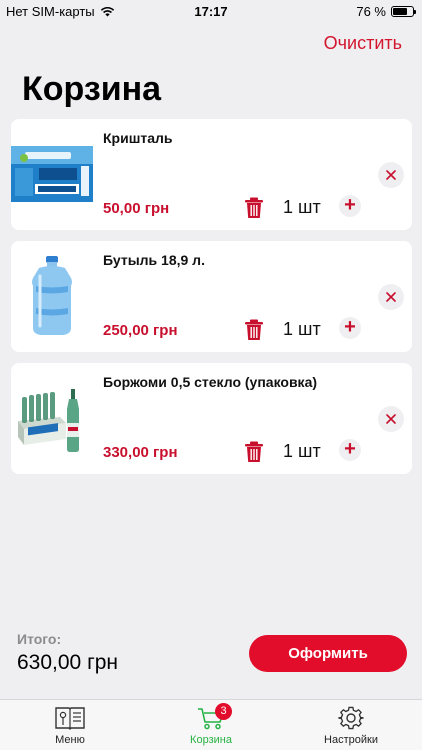  What do you see at coordinates (92, 89) in the screenshot?
I see `page-title: Корзина` at bounding box center [92, 89].